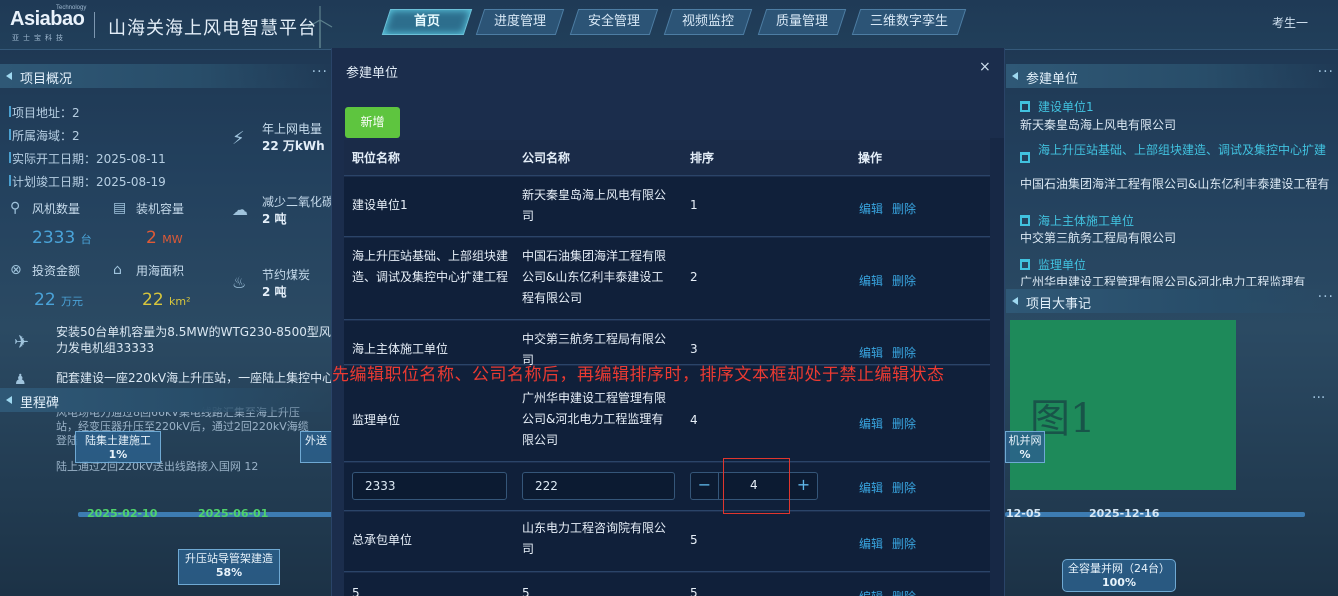 The image size is (1338, 596). I want to click on row-company: 新天秦皇岛海上风电有限公司, so click(594, 205).